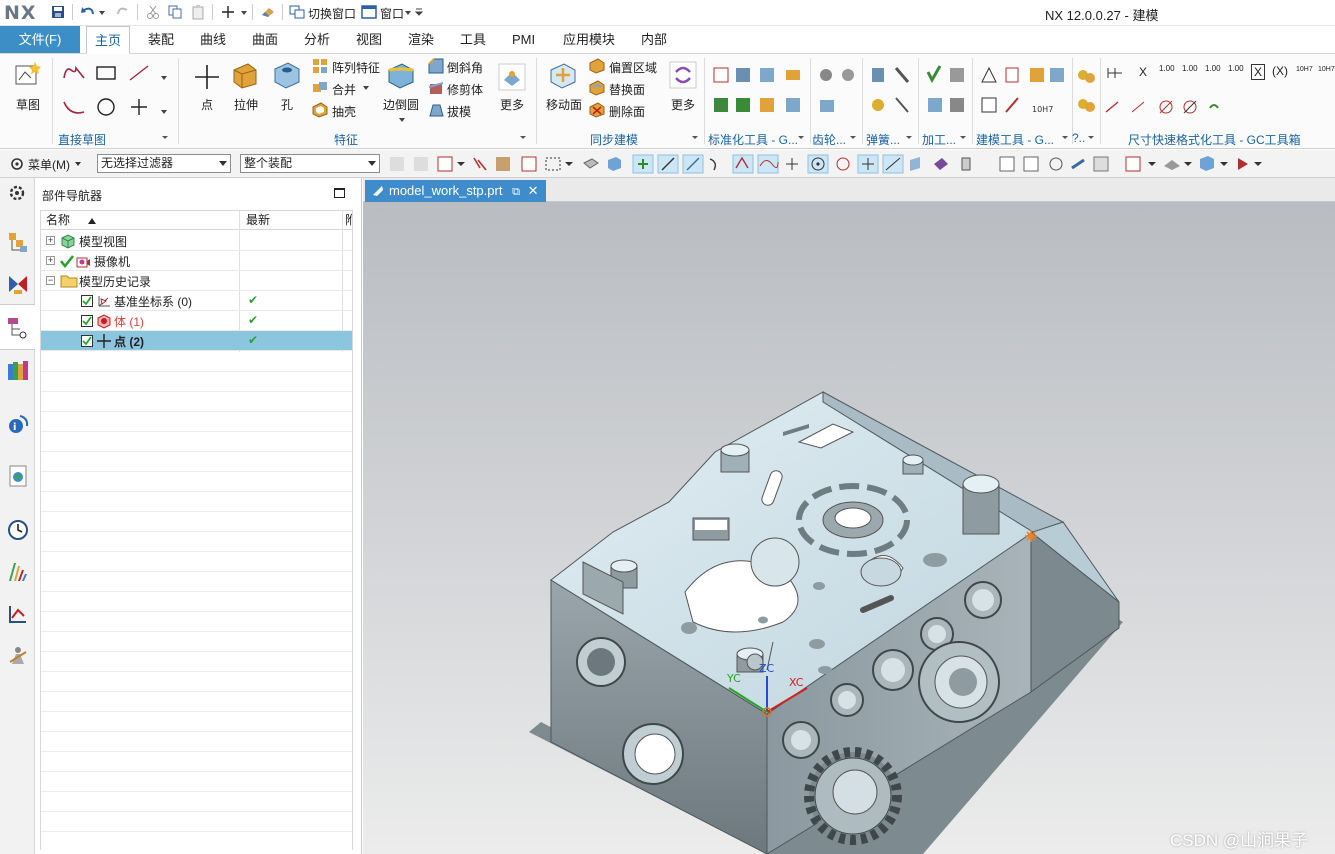 The width and height of the screenshot is (1335, 854). I want to click on column-header-name: 名称, so click(140, 220).